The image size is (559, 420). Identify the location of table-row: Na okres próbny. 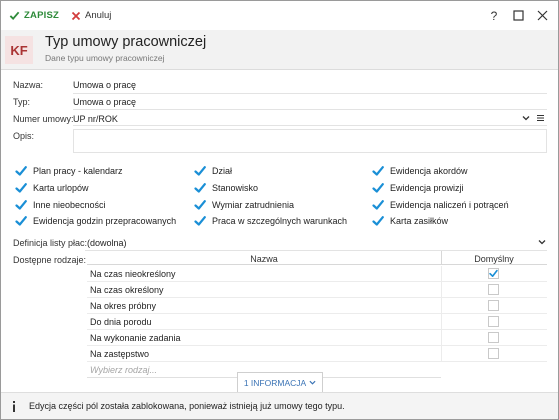
(317, 306).